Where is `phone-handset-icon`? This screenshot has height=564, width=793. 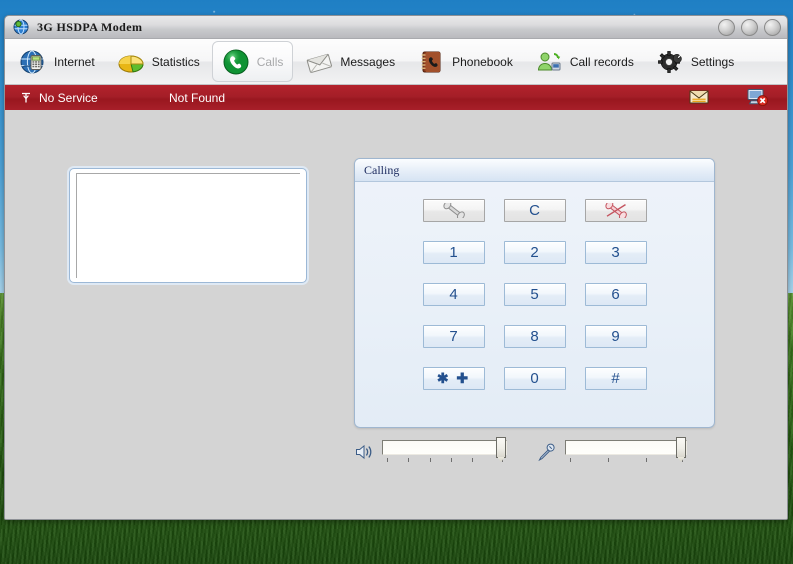
phone-handset-icon is located at coordinates (453, 210).